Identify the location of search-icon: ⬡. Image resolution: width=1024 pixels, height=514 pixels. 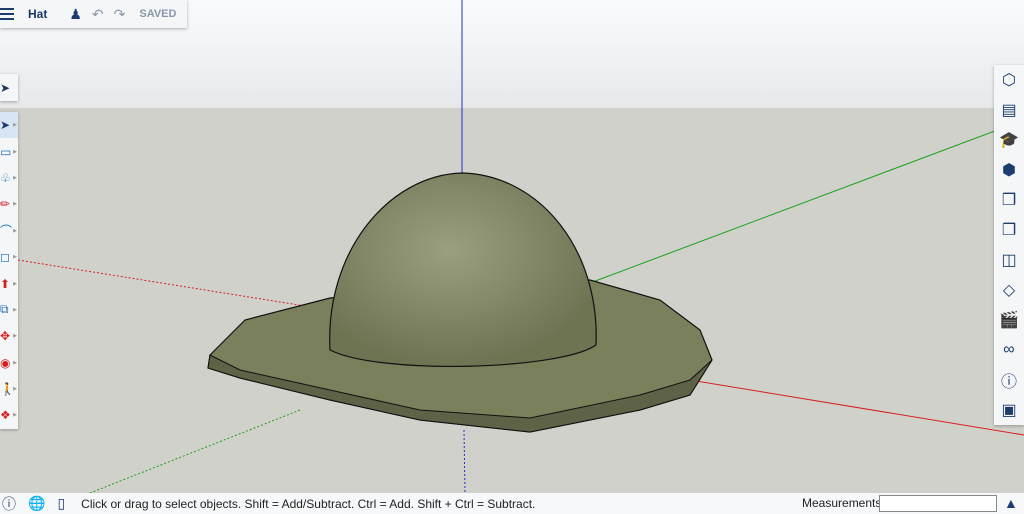
(1009, 80).